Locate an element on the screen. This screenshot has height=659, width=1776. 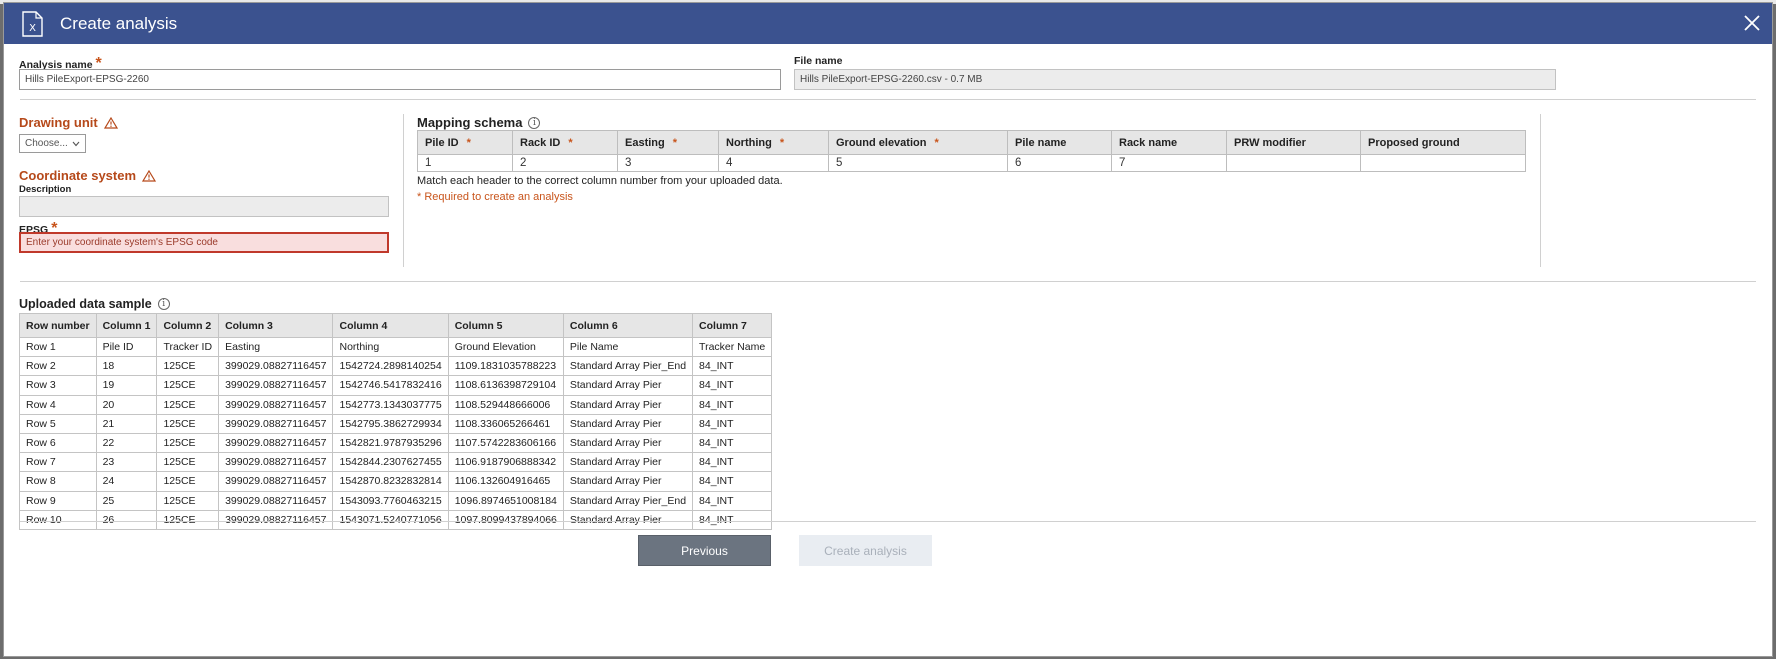
previous-button: Previous is located at coordinates (704, 550).